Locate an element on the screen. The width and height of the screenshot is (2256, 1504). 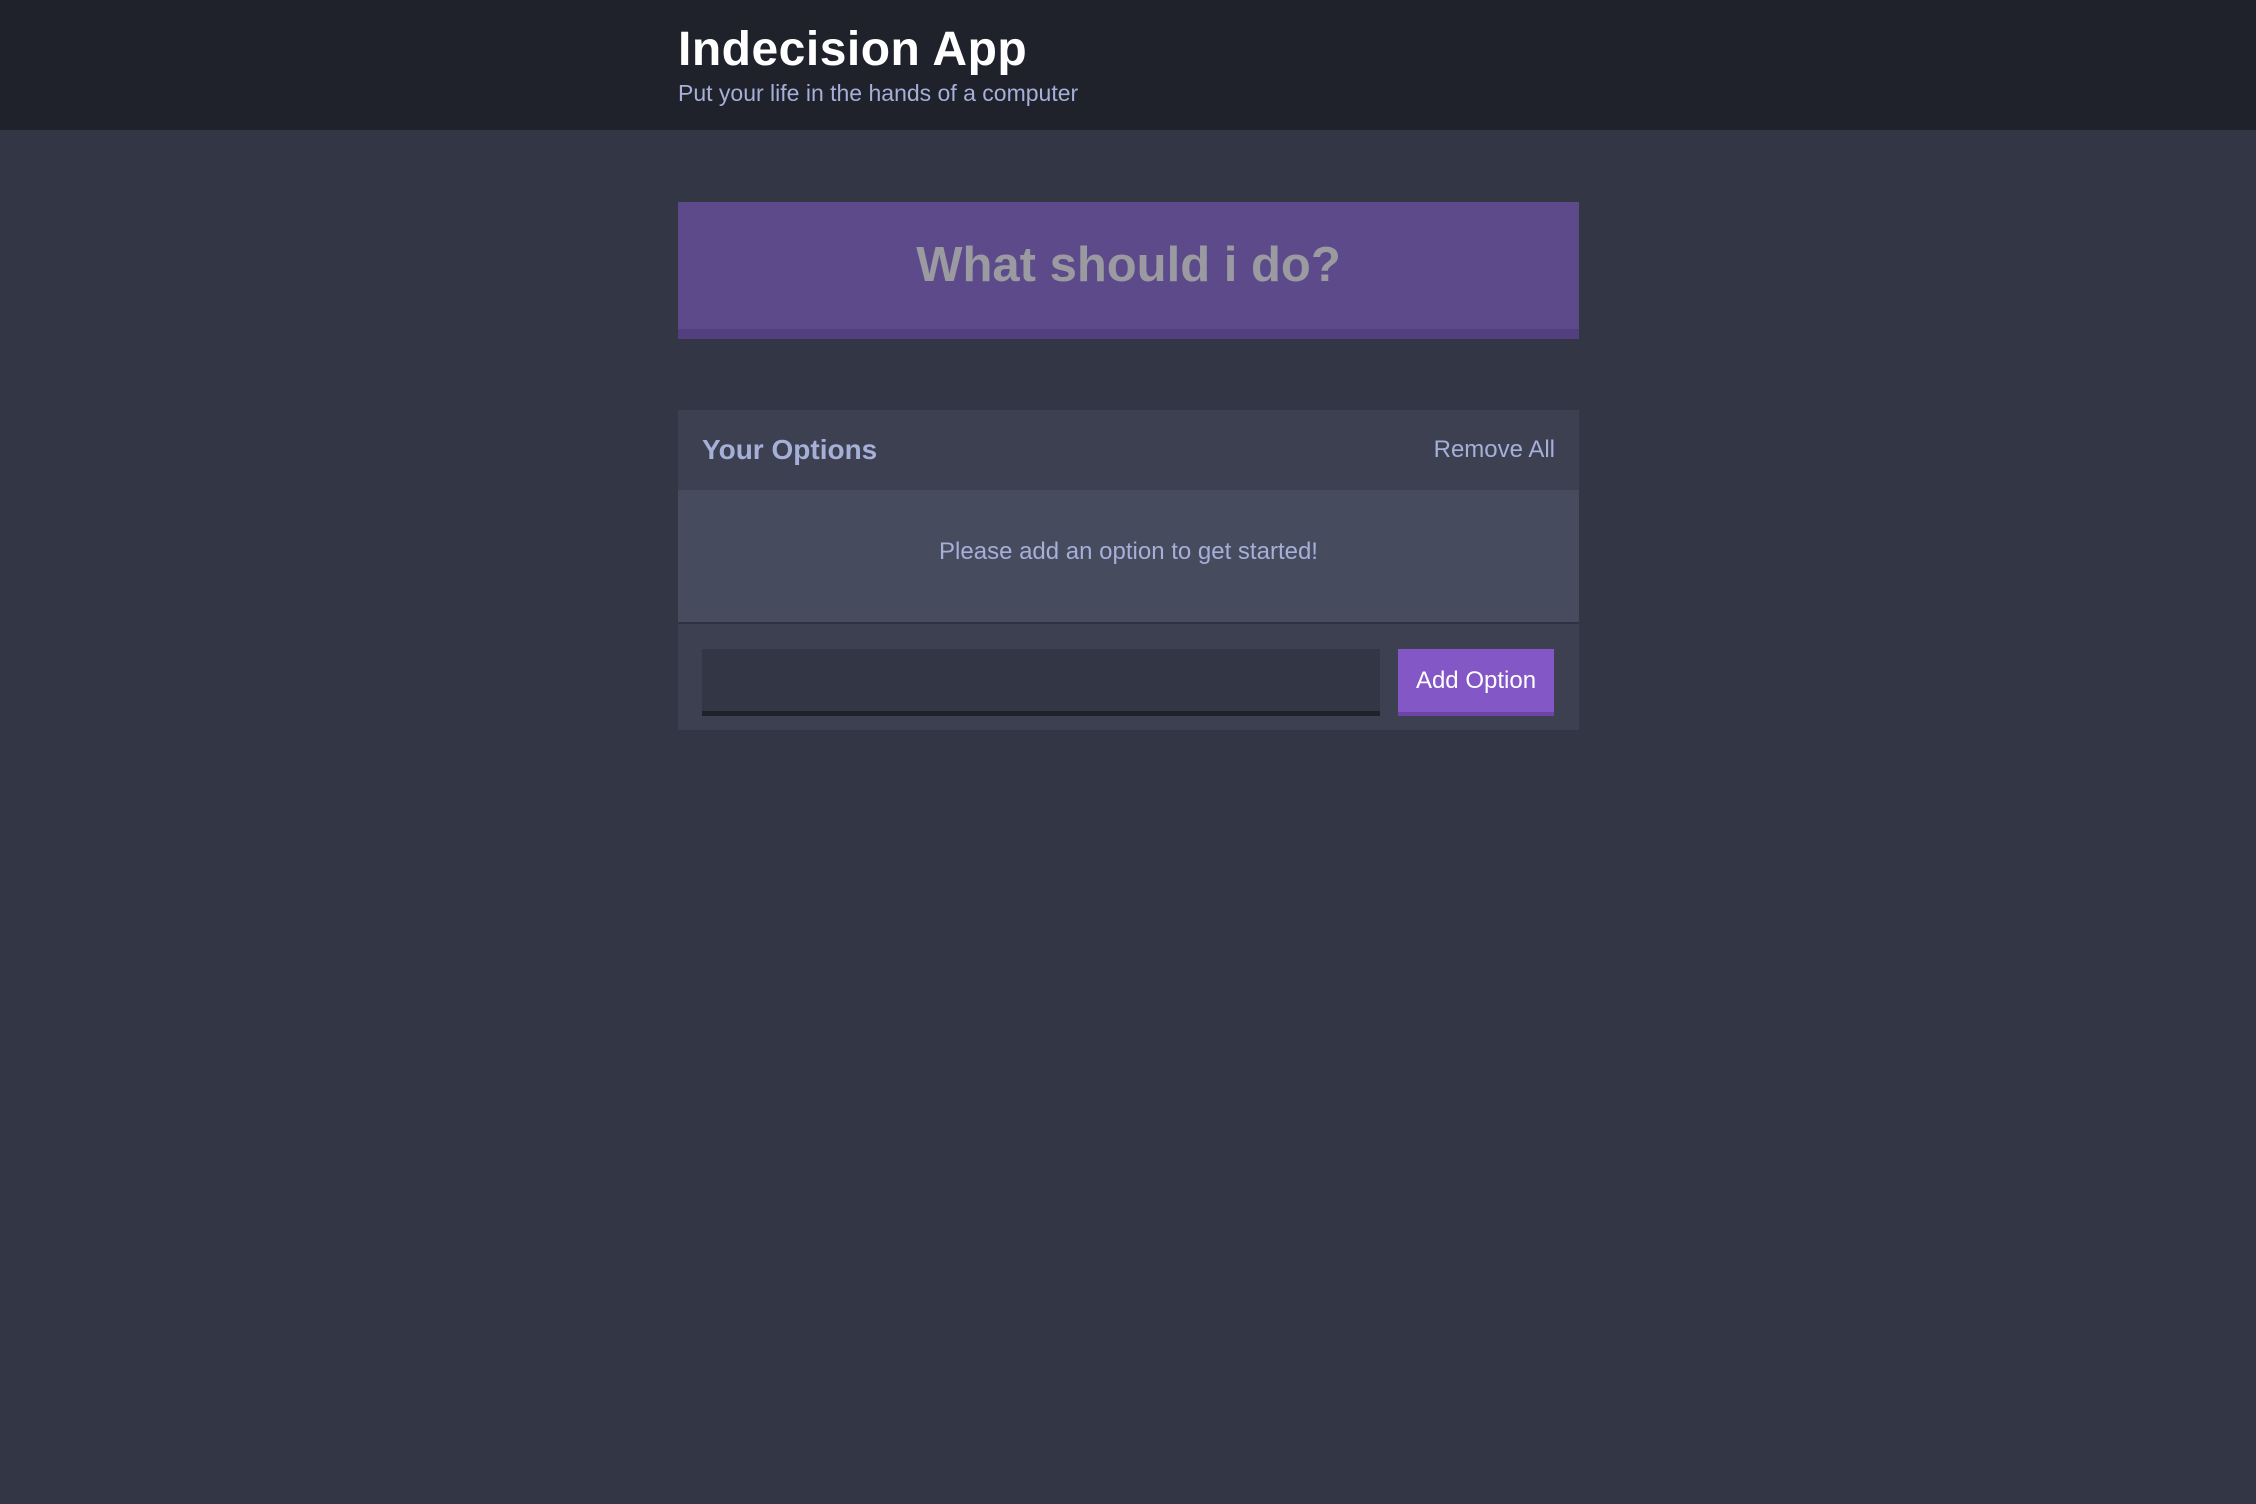
app-title: Indecision App is located at coordinates (853, 49).